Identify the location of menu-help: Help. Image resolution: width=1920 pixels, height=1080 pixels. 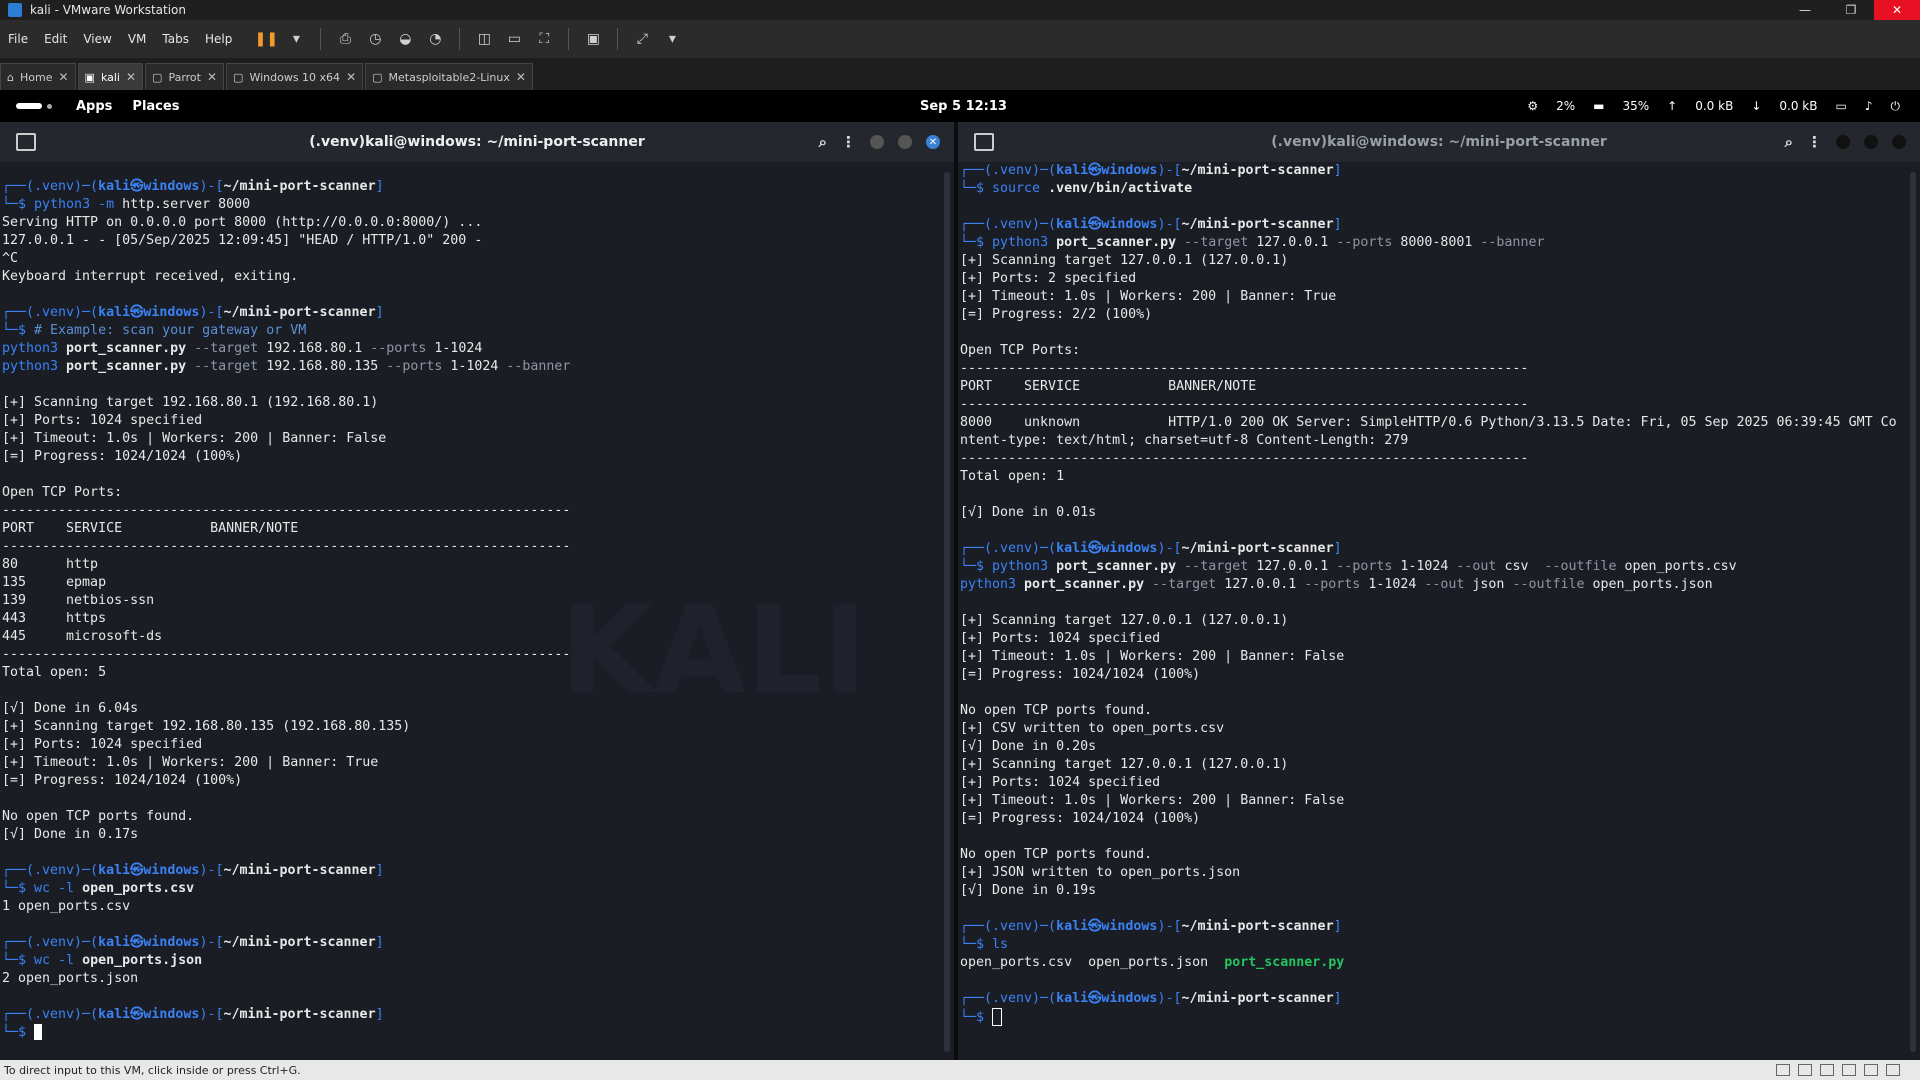
(218, 39).